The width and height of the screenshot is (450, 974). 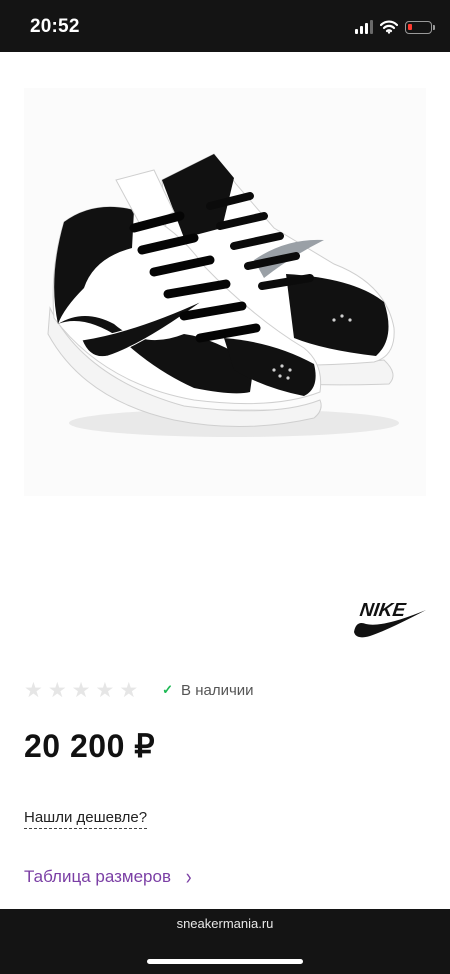 I want to click on rating-row: ★ ★ ★ ★ ★ ✓ В наличии, so click(x=139, y=690).